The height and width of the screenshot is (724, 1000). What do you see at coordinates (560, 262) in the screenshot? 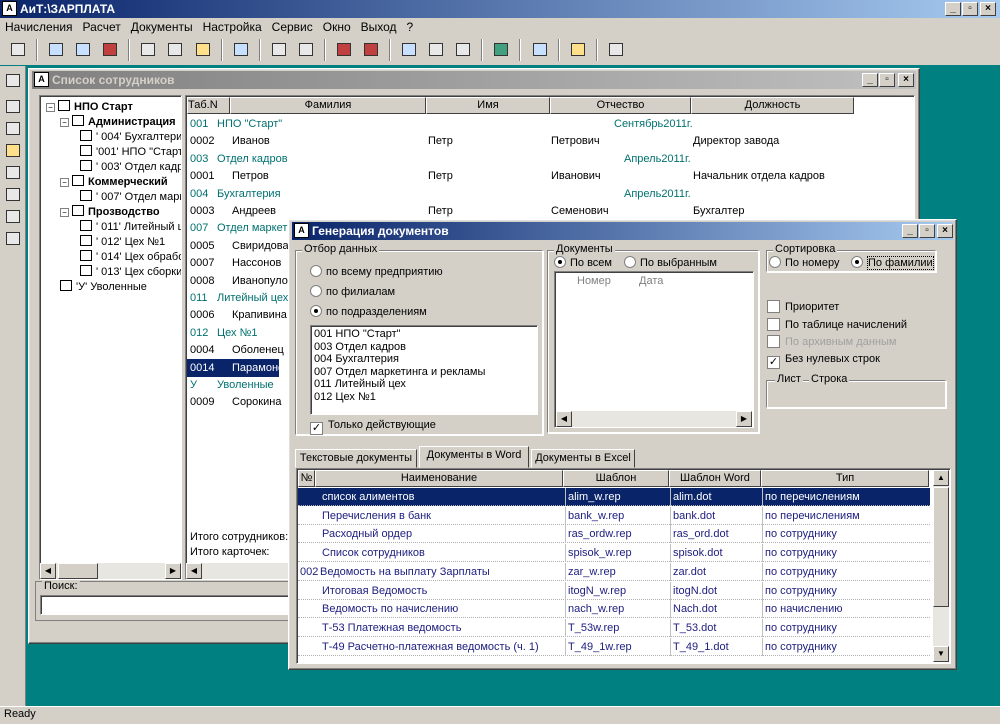
I see `radio-docs-all-icon` at bounding box center [560, 262].